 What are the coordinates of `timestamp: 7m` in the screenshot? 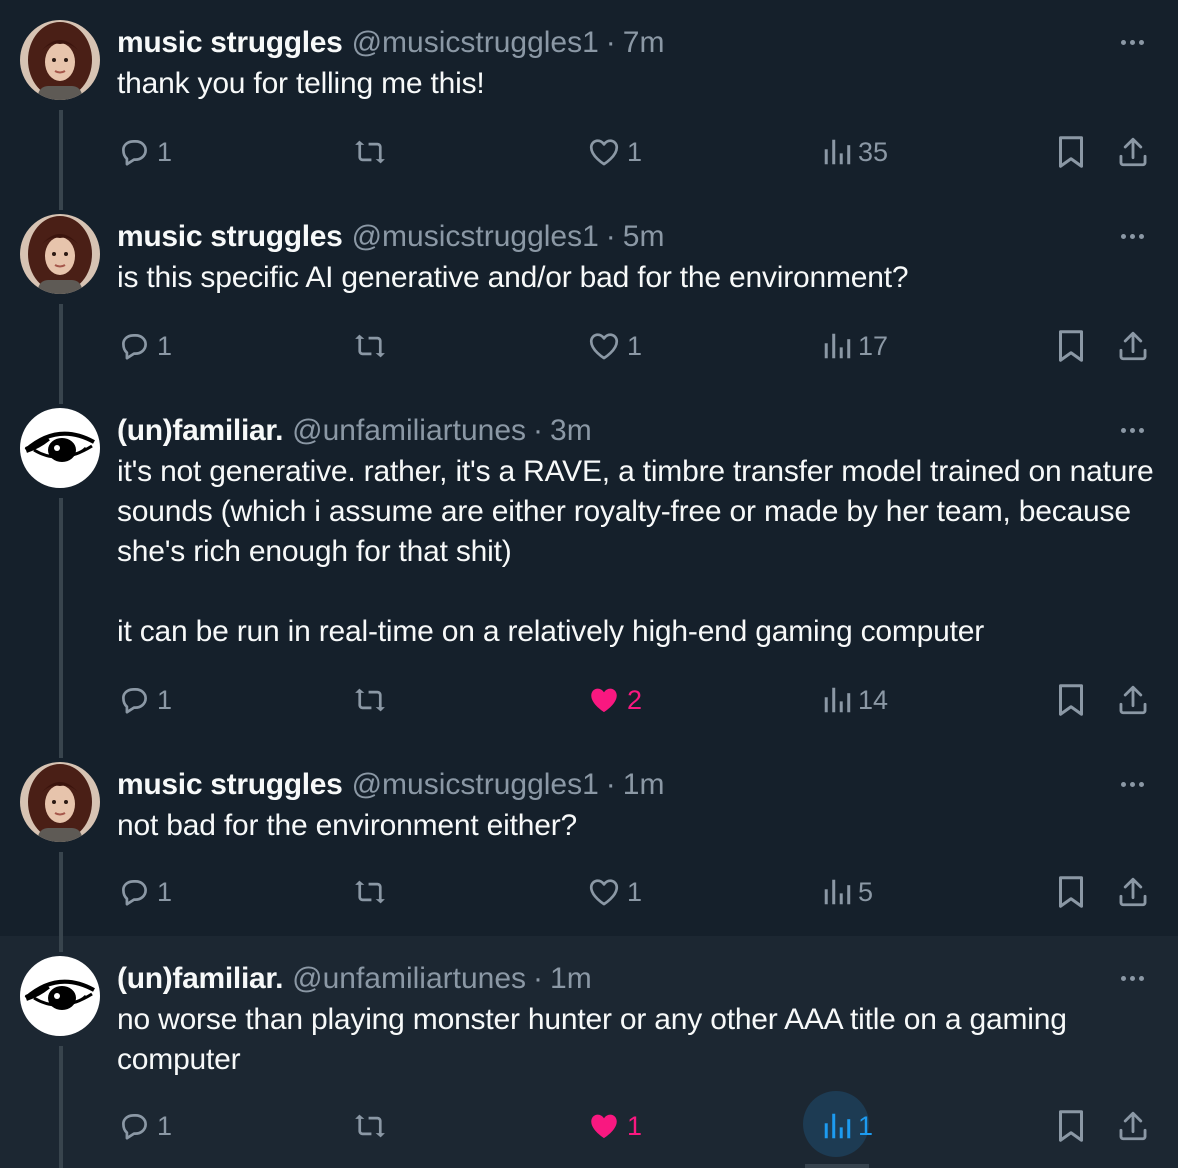 It's located at (644, 43).